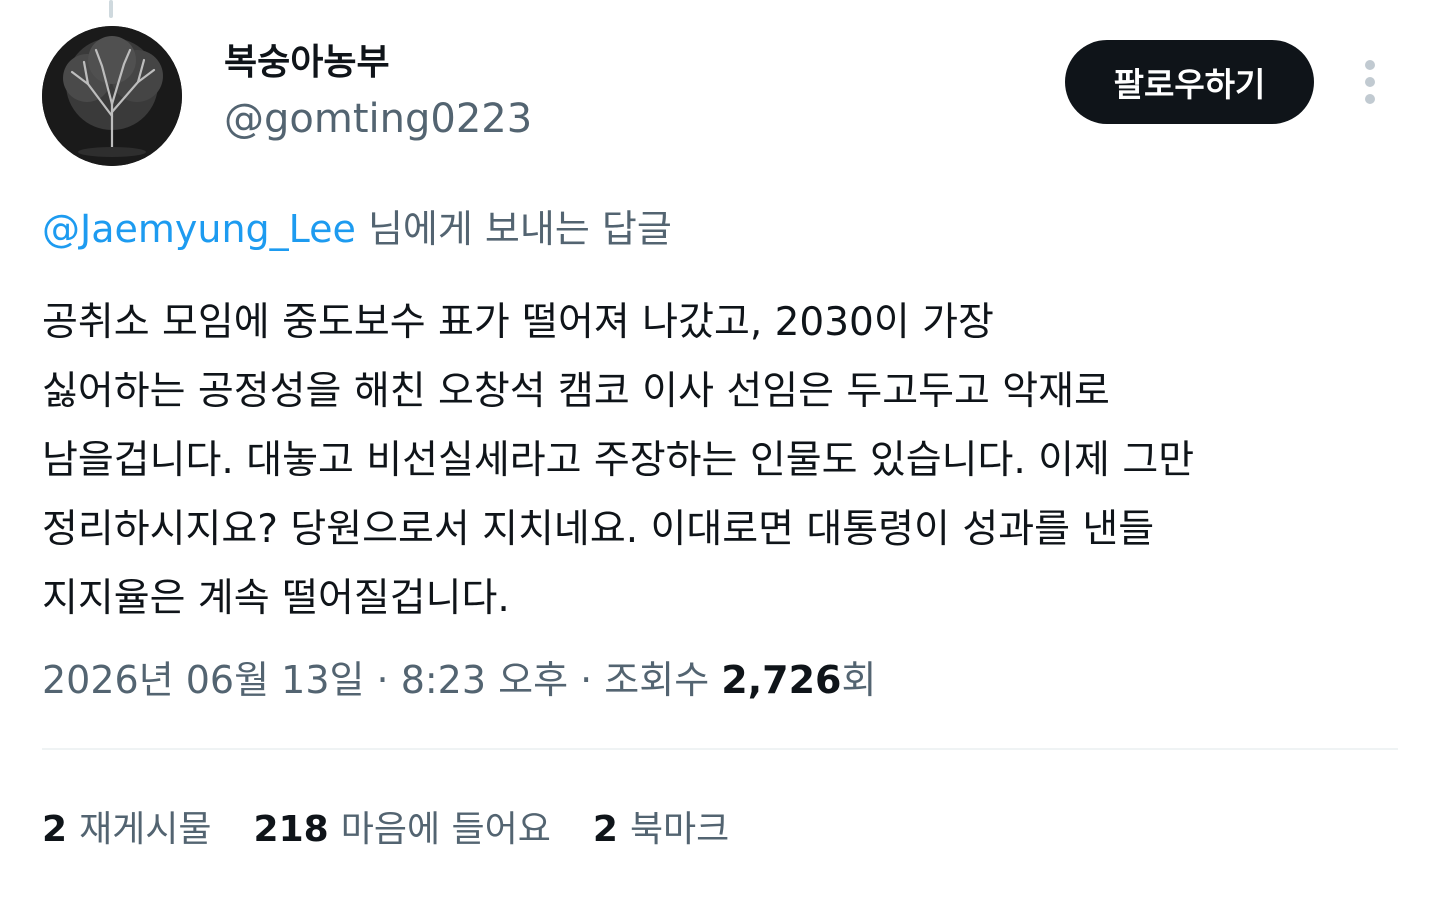 This screenshot has height=910, width=1440. What do you see at coordinates (859, 680) in the screenshot?
I see `views-suffix: 회` at bounding box center [859, 680].